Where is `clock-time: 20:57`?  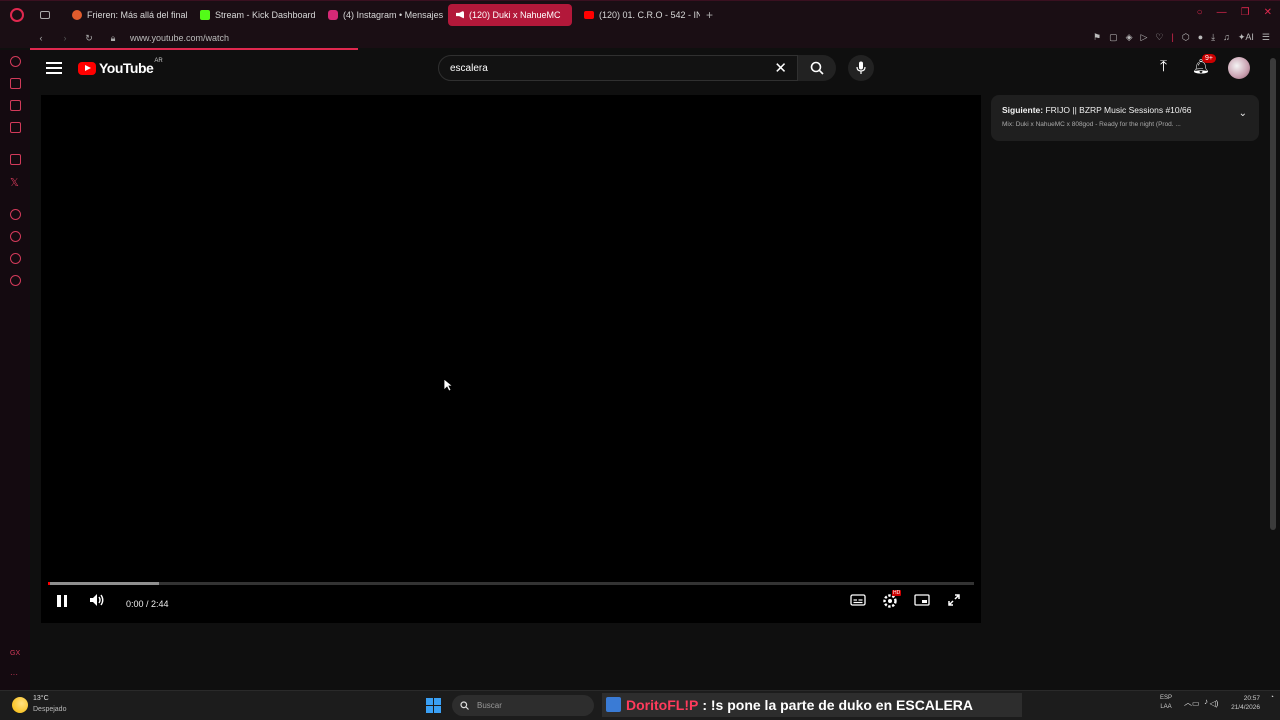 clock-time: 20:57 is located at coordinates (1251, 698).